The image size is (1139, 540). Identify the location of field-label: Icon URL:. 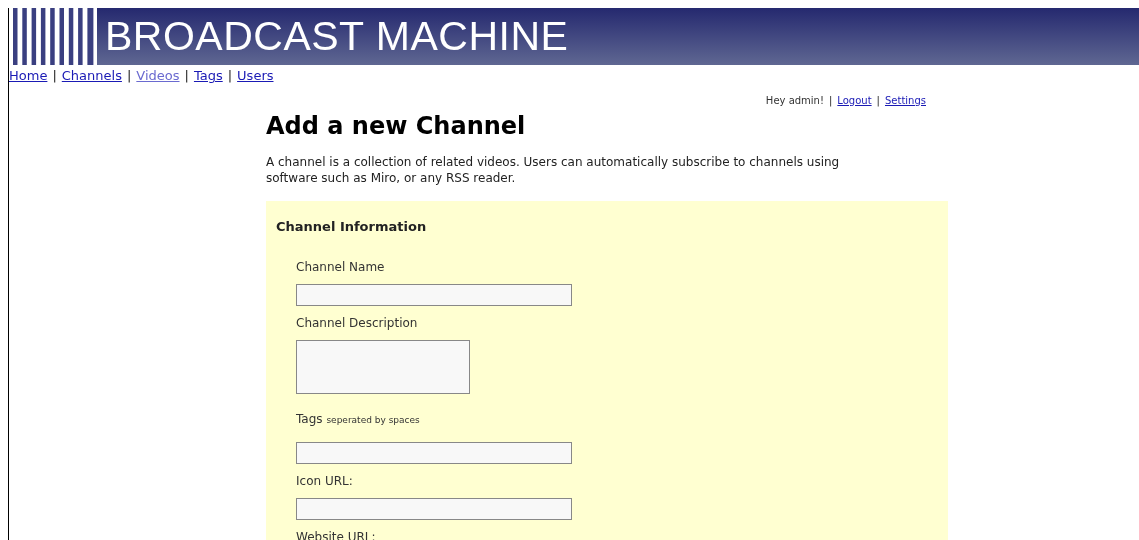
(325, 482).